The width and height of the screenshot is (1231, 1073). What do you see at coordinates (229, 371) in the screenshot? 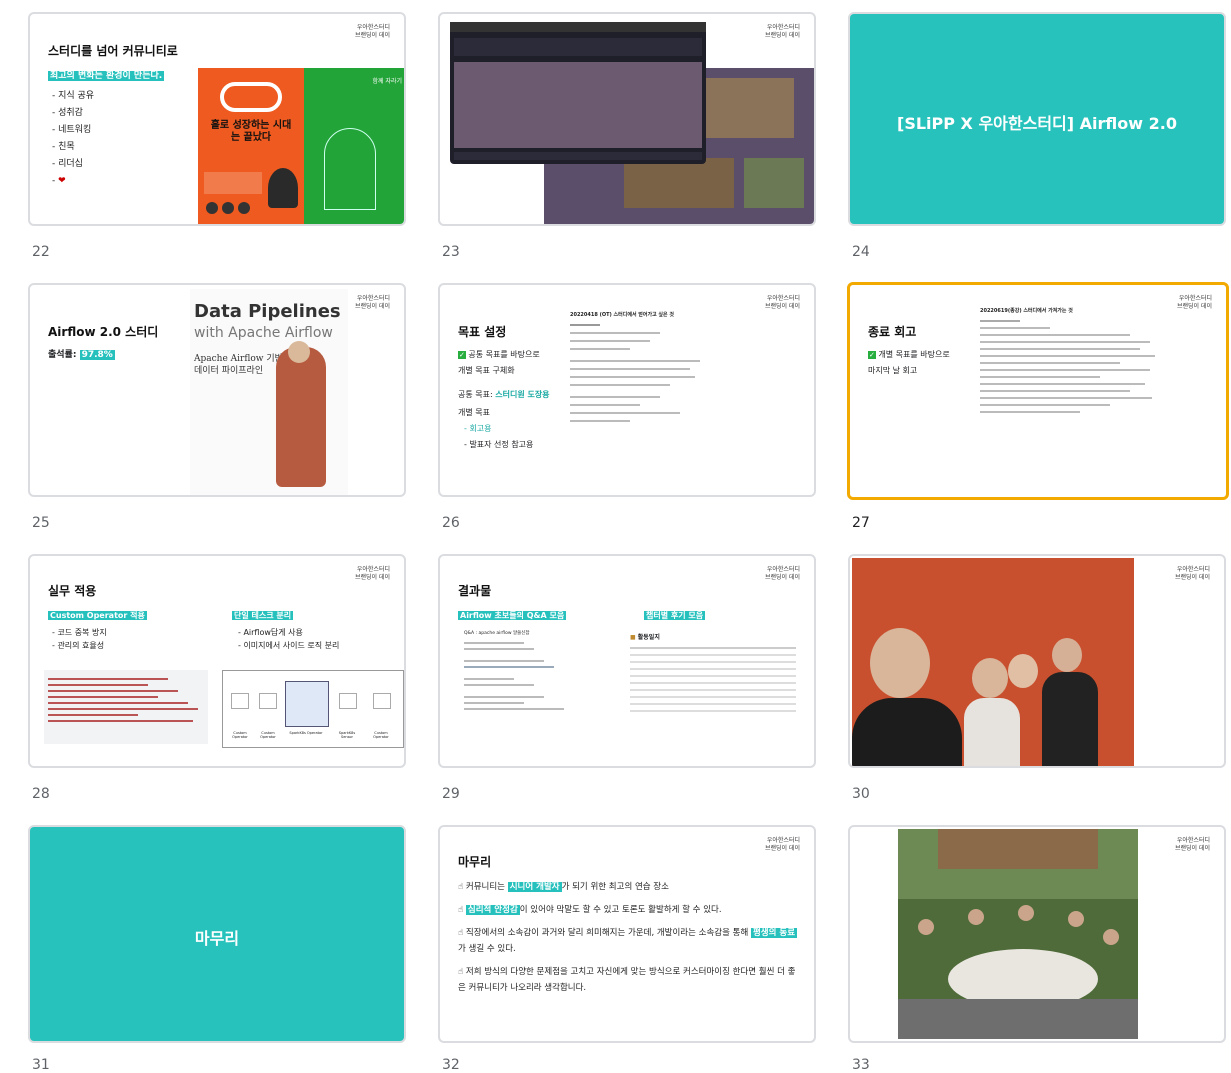
I see `book-kr-title: 데이터 파이프라인` at bounding box center [229, 371].